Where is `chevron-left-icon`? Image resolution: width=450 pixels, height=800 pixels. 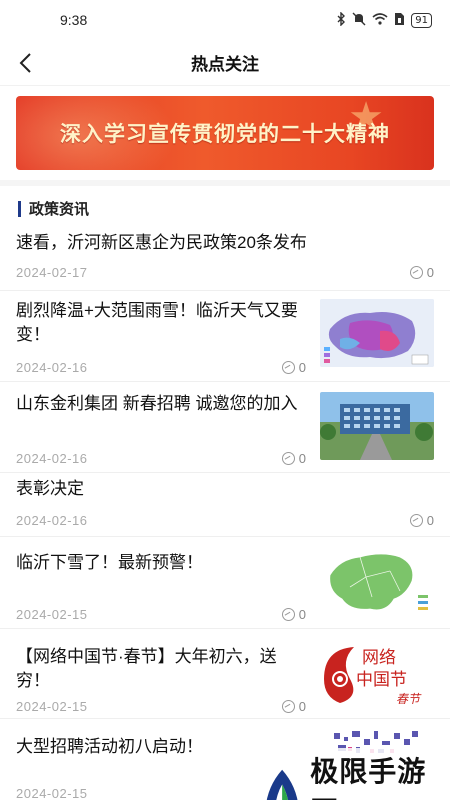
chevron-left-icon is located at coordinates (25, 63).